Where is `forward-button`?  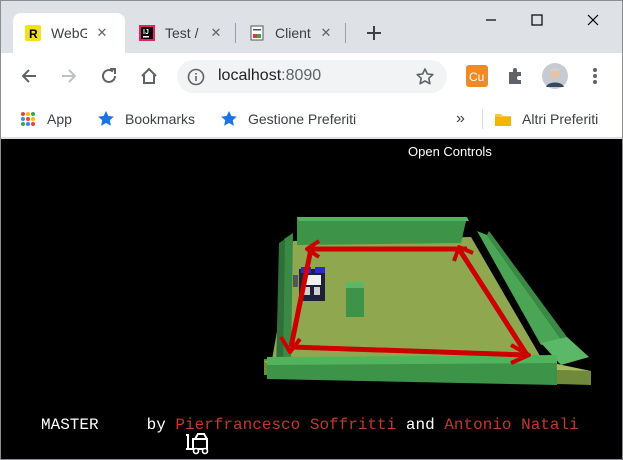
forward-button is located at coordinates (69, 76).